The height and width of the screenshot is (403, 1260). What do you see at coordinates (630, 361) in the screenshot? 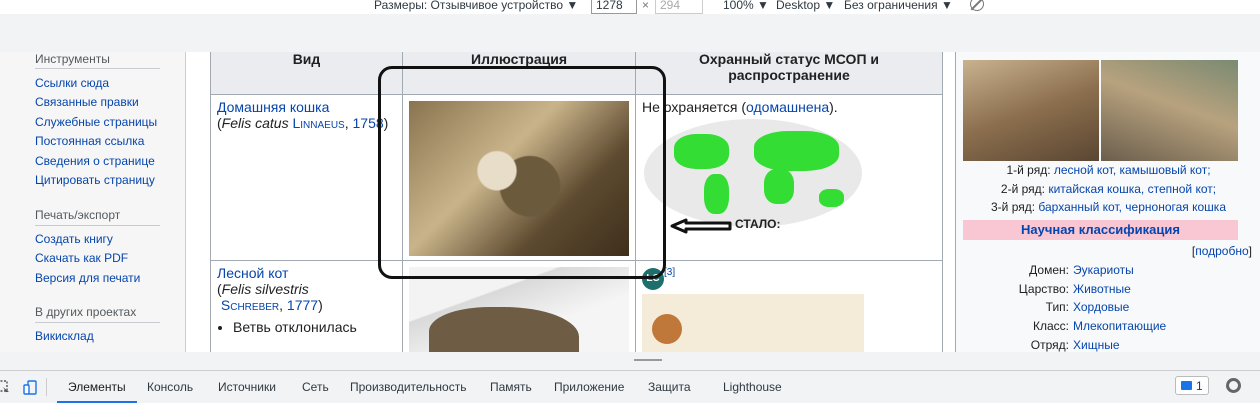
I see `drawer-resizer` at bounding box center [630, 361].